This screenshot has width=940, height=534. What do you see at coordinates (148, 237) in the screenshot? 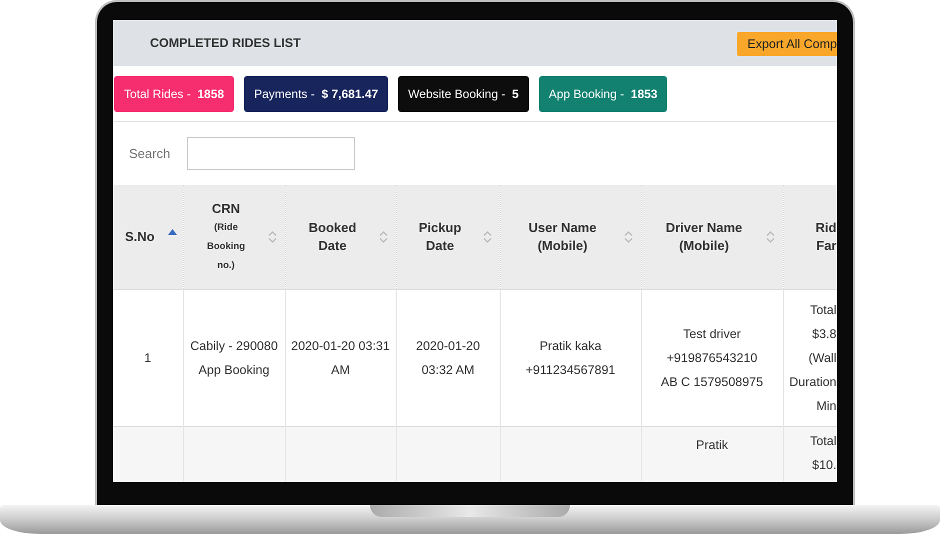
I see `column-header: S.No` at bounding box center [148, 237].